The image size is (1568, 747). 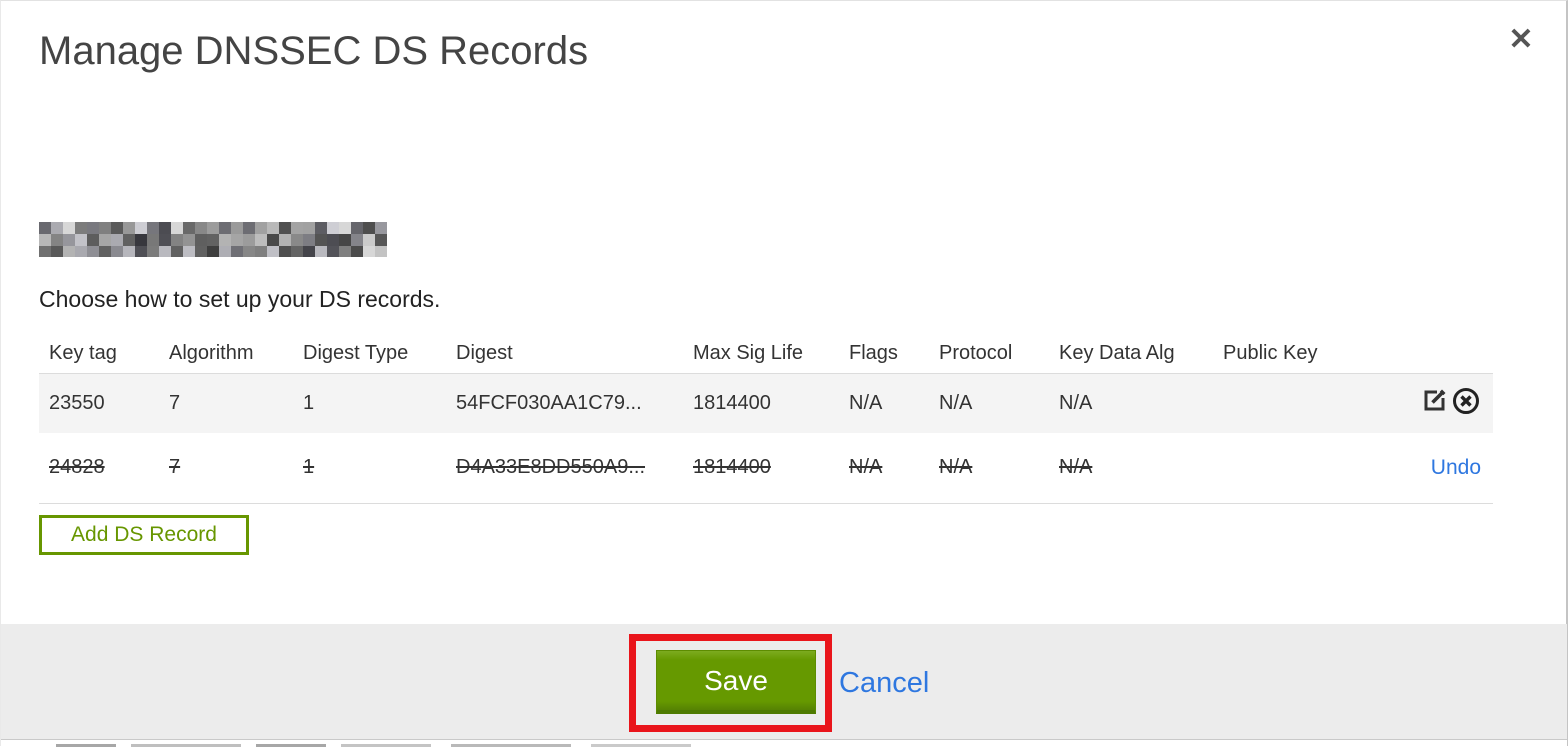 I want to click on header-key-data-alg: Key Data Alg, so click(x=1117, y=353).